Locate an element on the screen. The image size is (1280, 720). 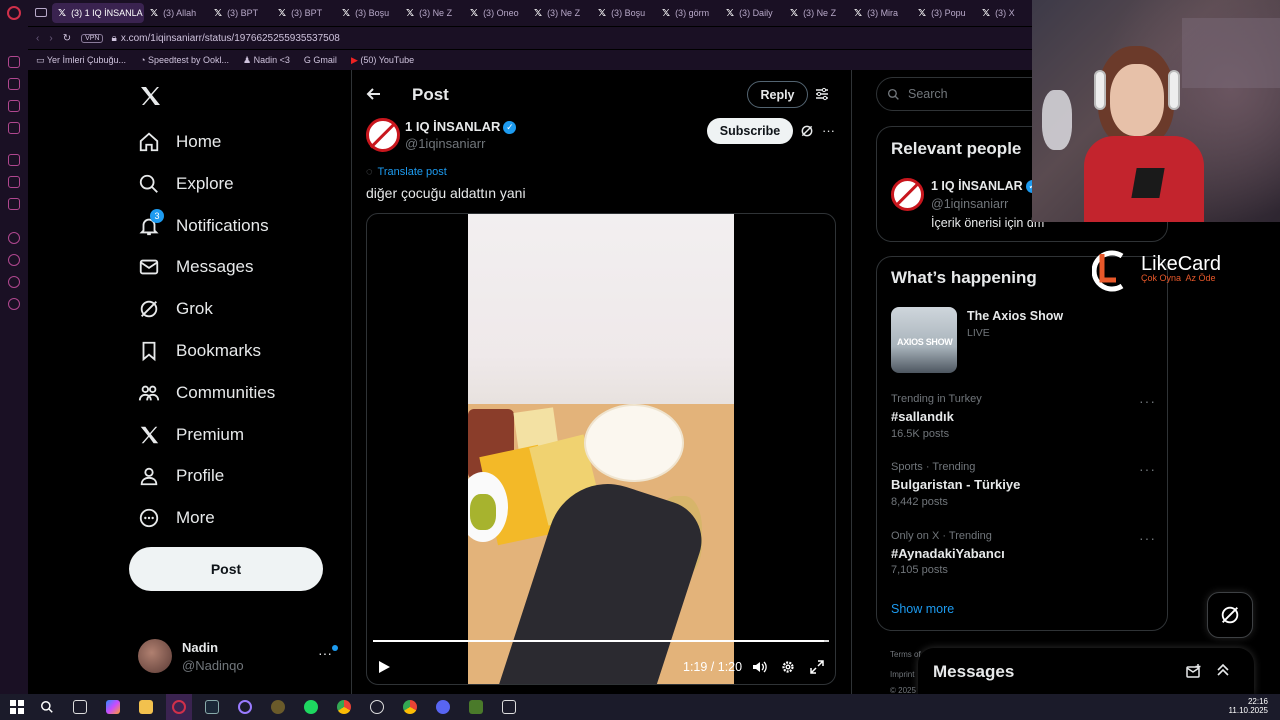
expand-up-icon is located at coordinates (1223, 672).